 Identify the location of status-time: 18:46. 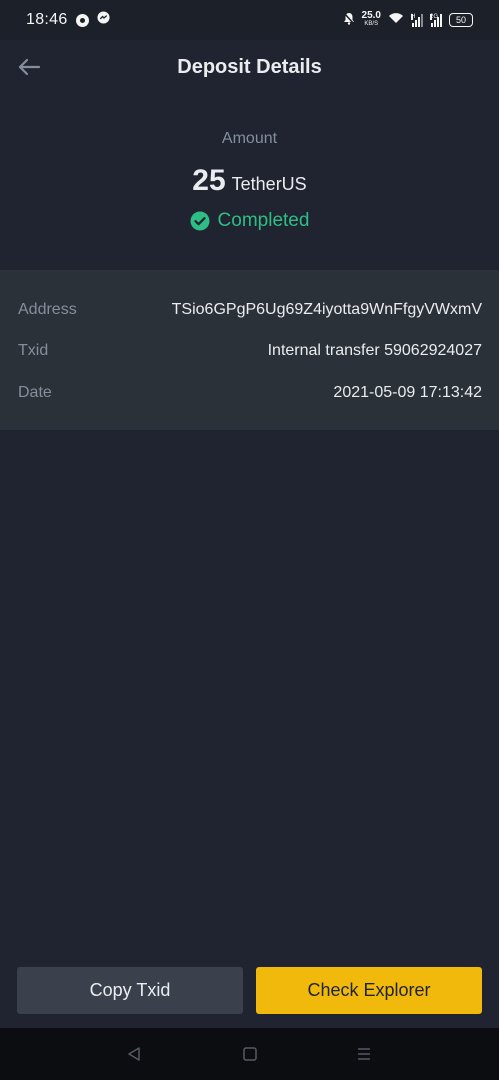
(47, 19).